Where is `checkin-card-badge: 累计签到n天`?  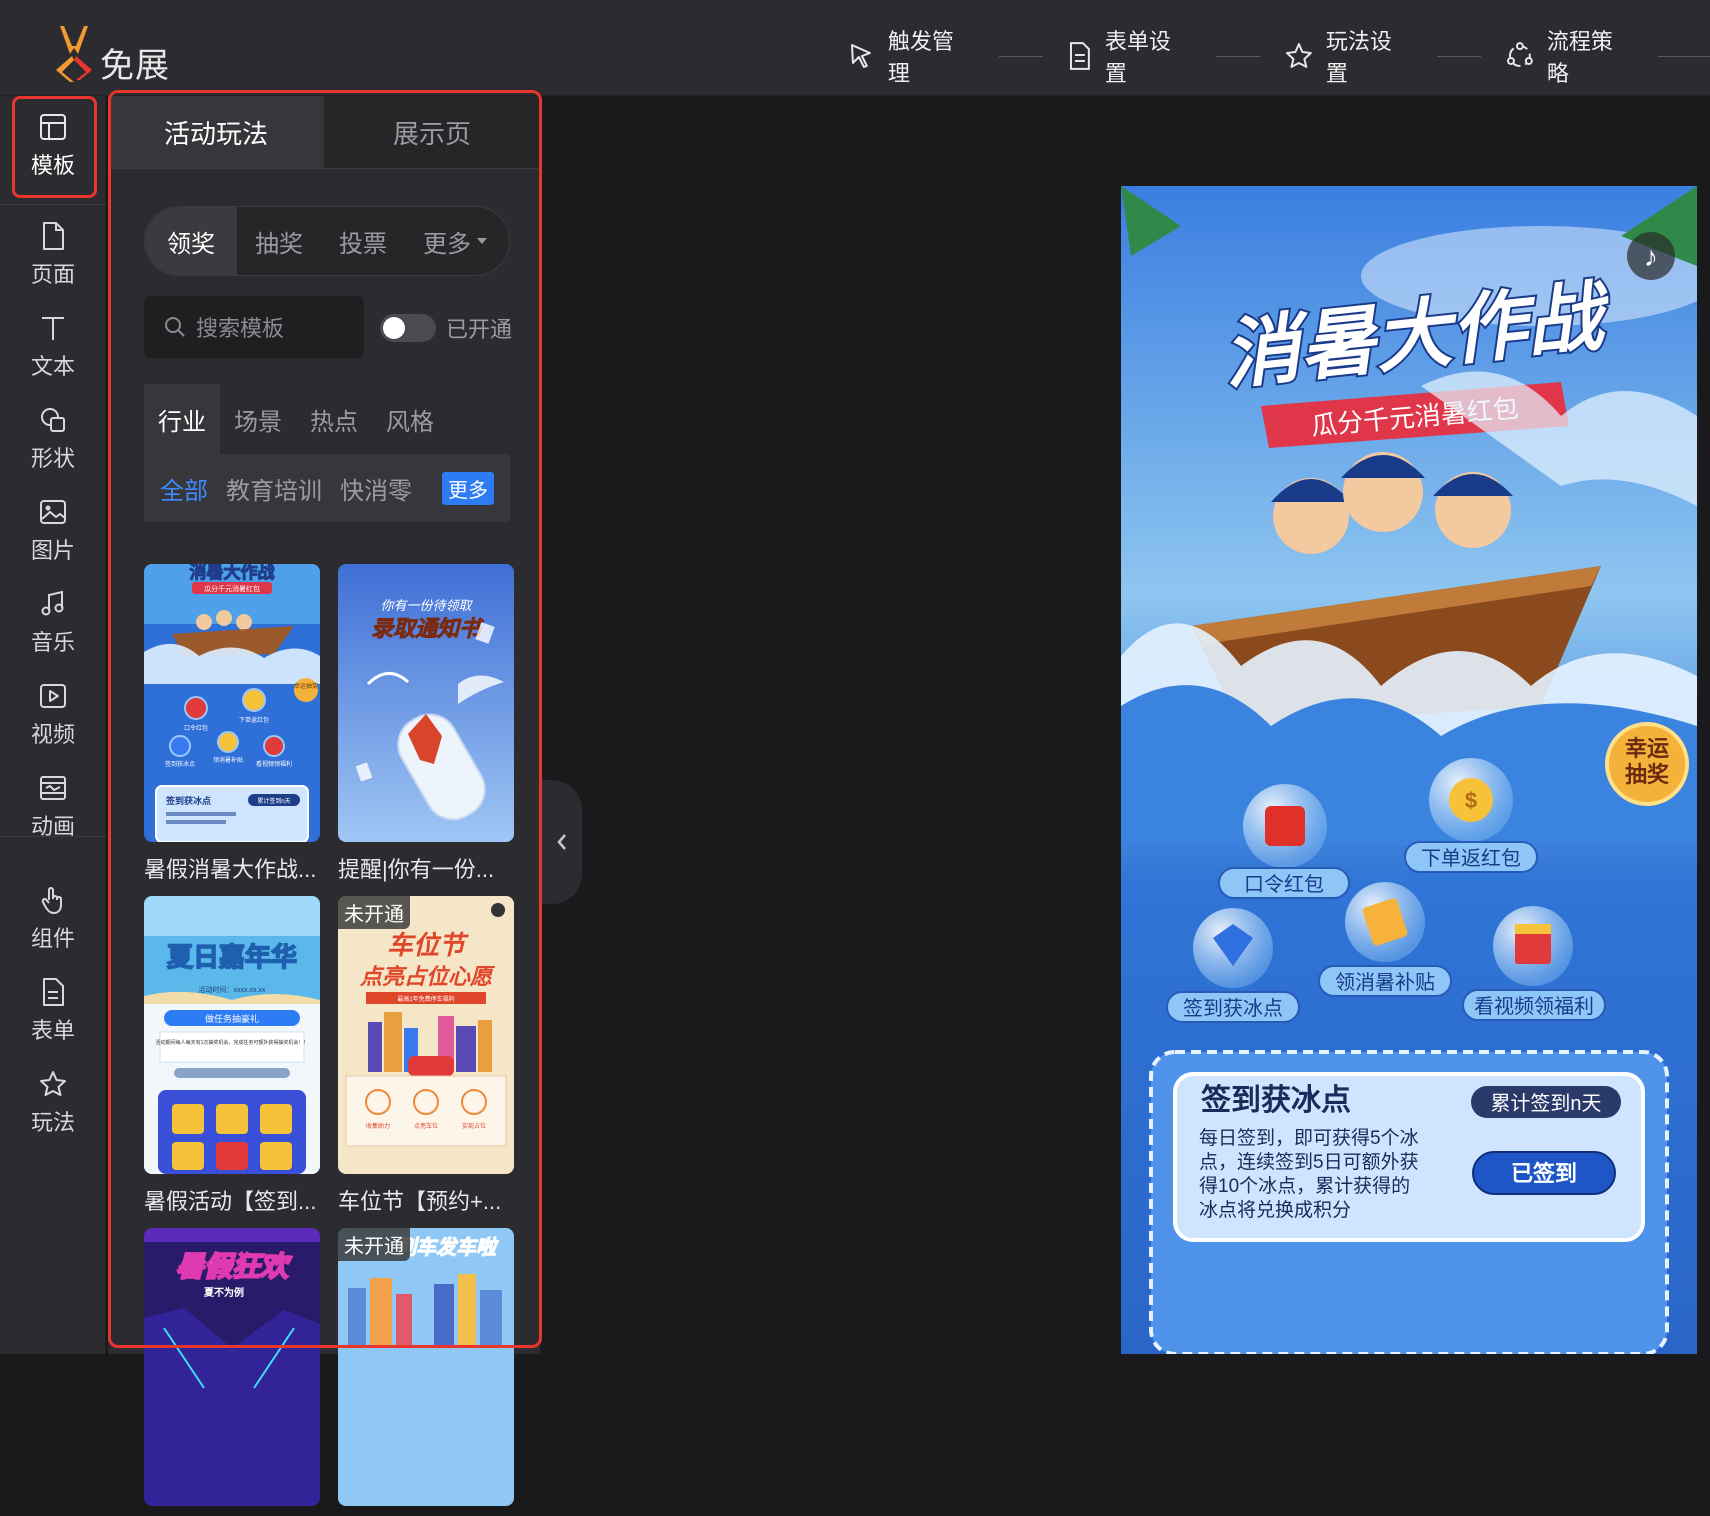 checkin-card-badge: 累计签到n天 is located at coordinates (1545, 1103).